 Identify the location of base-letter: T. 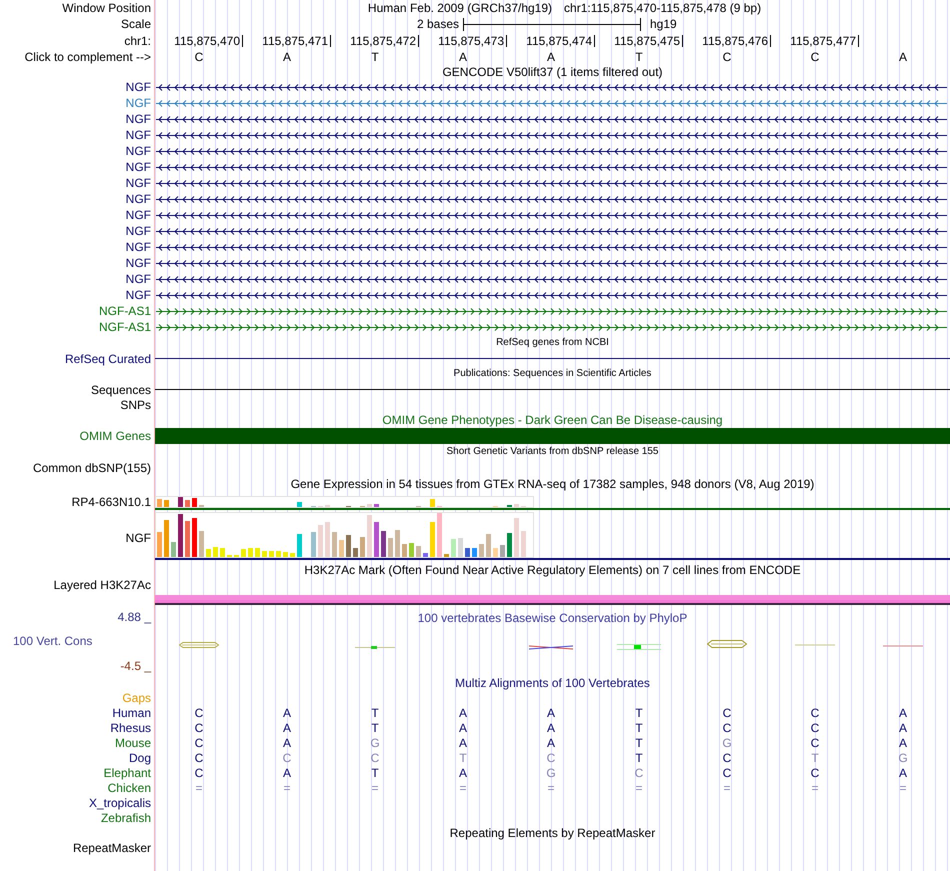
(375, 57).